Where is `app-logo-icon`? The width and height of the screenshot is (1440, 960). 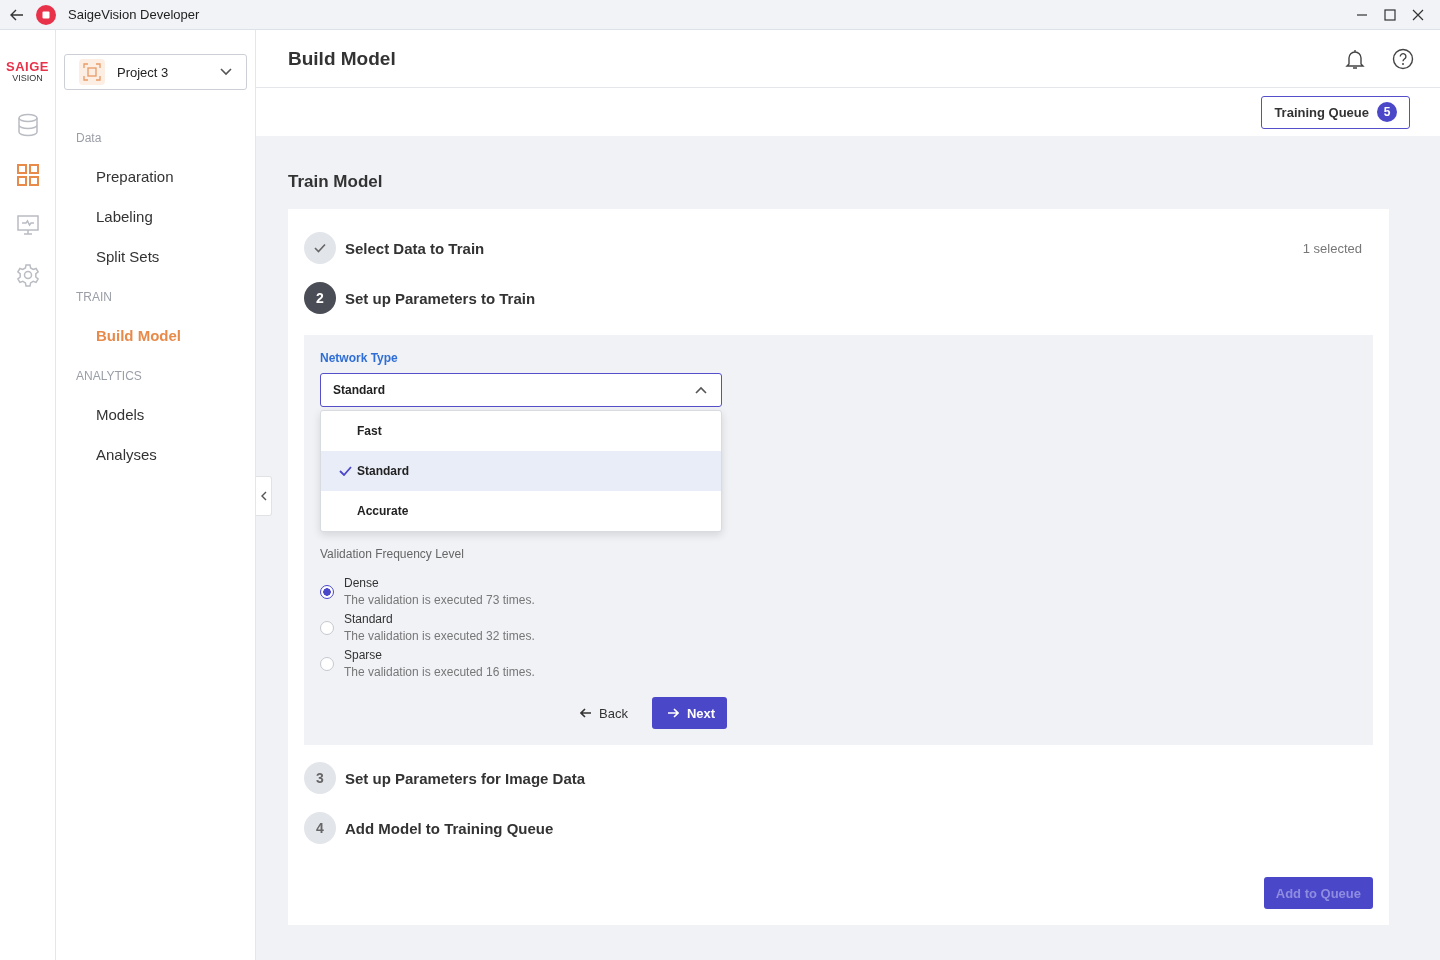
app-logo-icon is located at coordinates (46, 14).